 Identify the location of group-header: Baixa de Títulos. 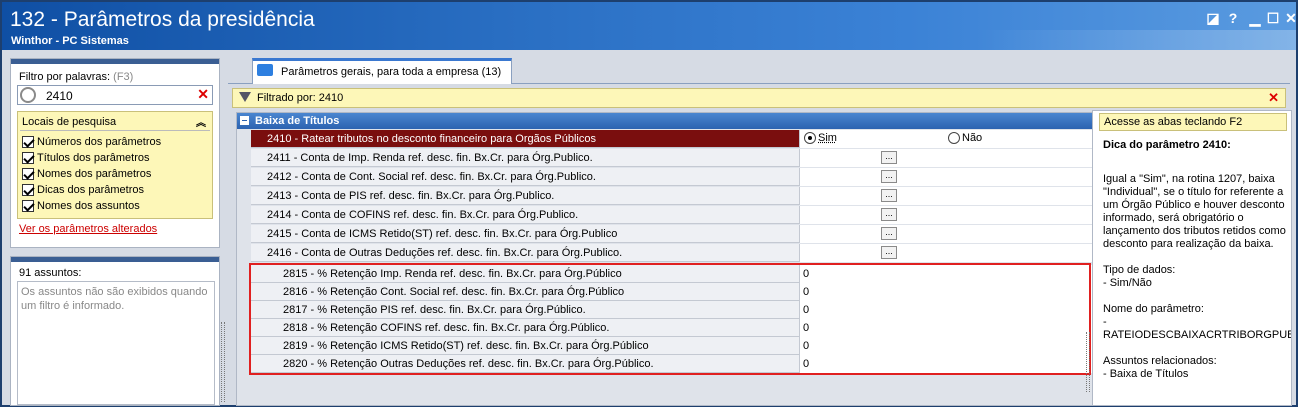
(665, 121).